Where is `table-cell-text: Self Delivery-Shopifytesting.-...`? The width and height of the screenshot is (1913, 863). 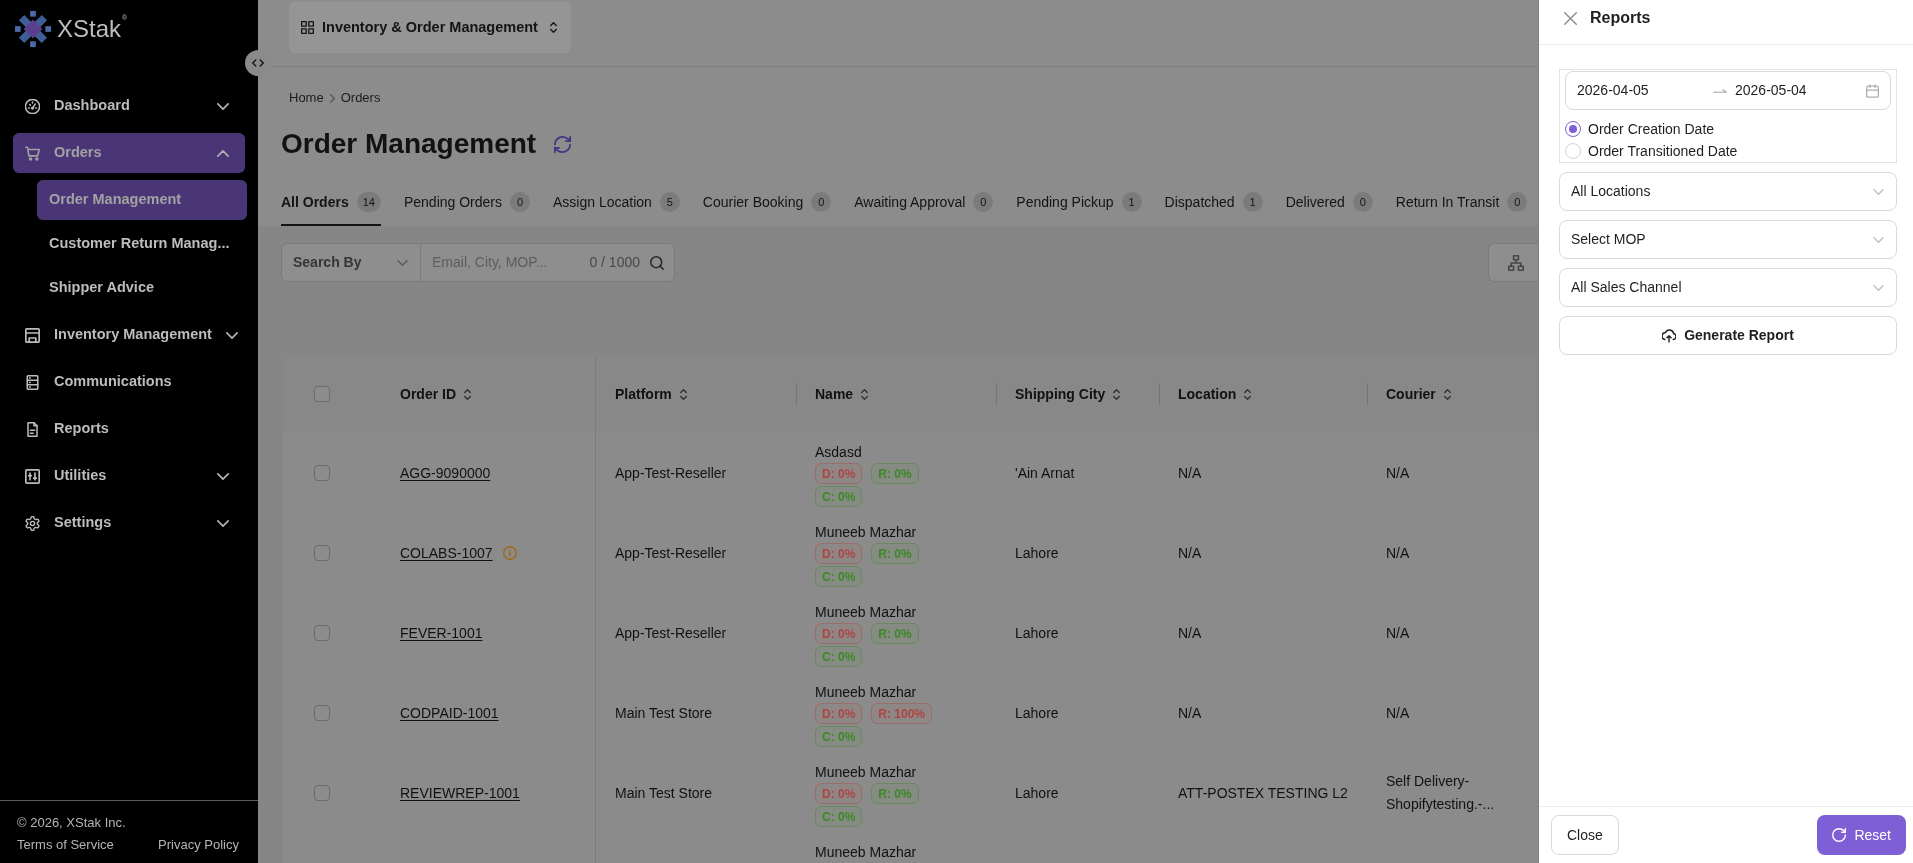 table-cell-text: Self Delivery-Shopifytesting.-... is located at coordinates (1441, 793).